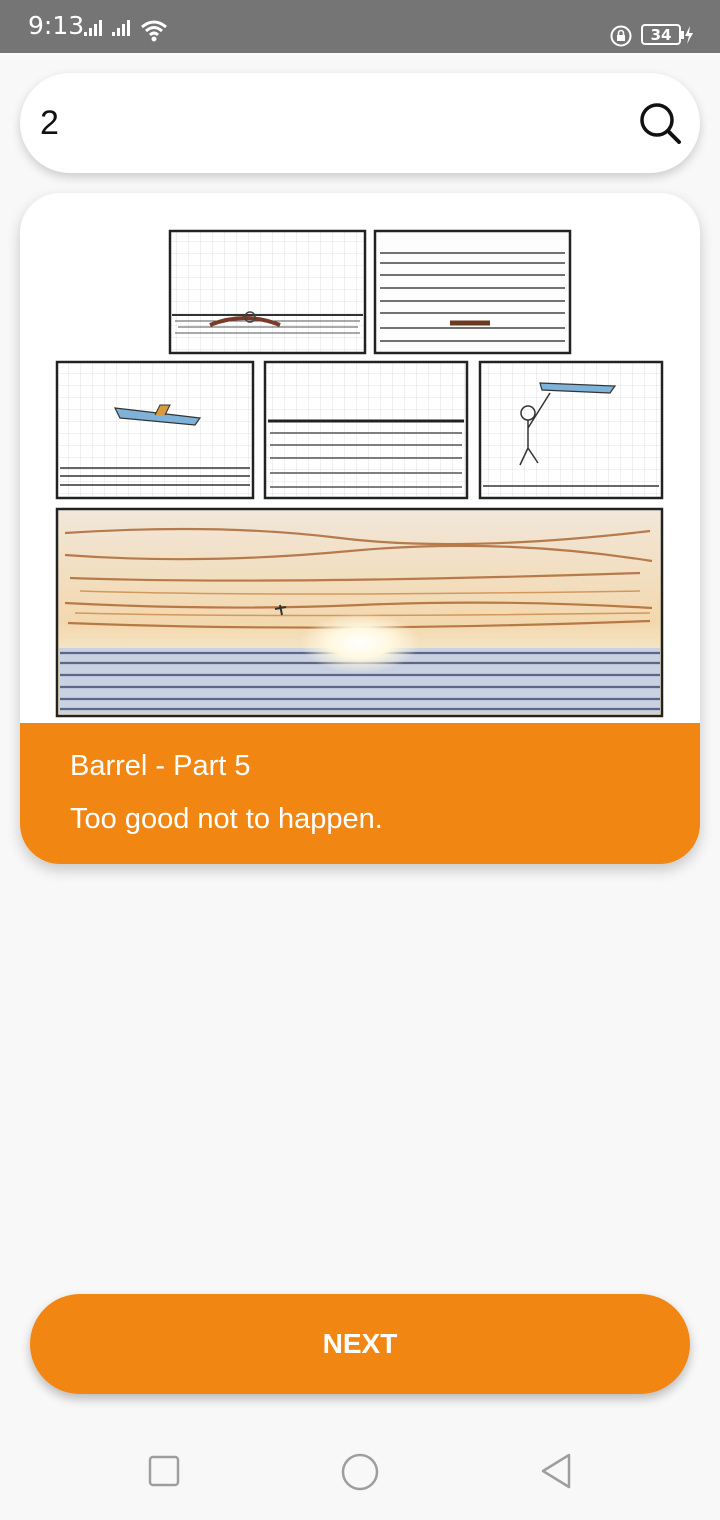 The height and width of the screenshot is (1520, 720). I want to click on search-icon, so click(660, 123).